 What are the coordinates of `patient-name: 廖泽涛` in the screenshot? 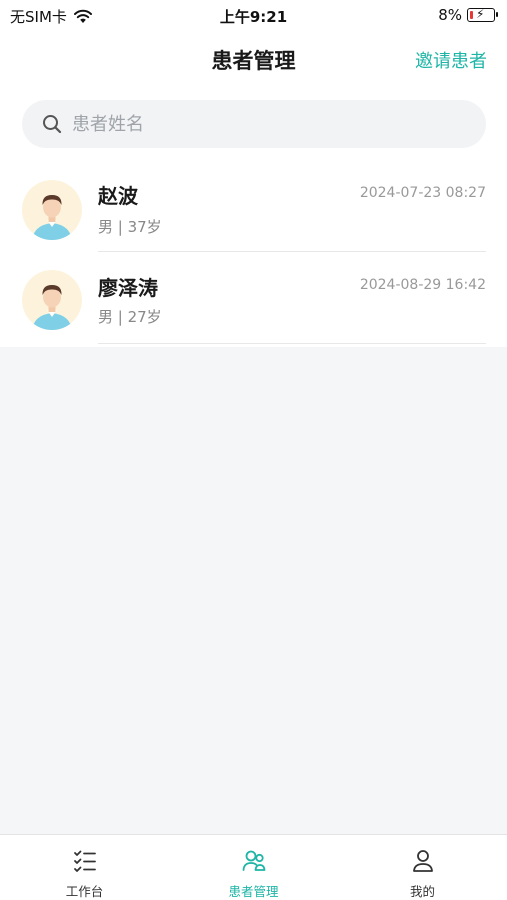 It's located at (128, 288).